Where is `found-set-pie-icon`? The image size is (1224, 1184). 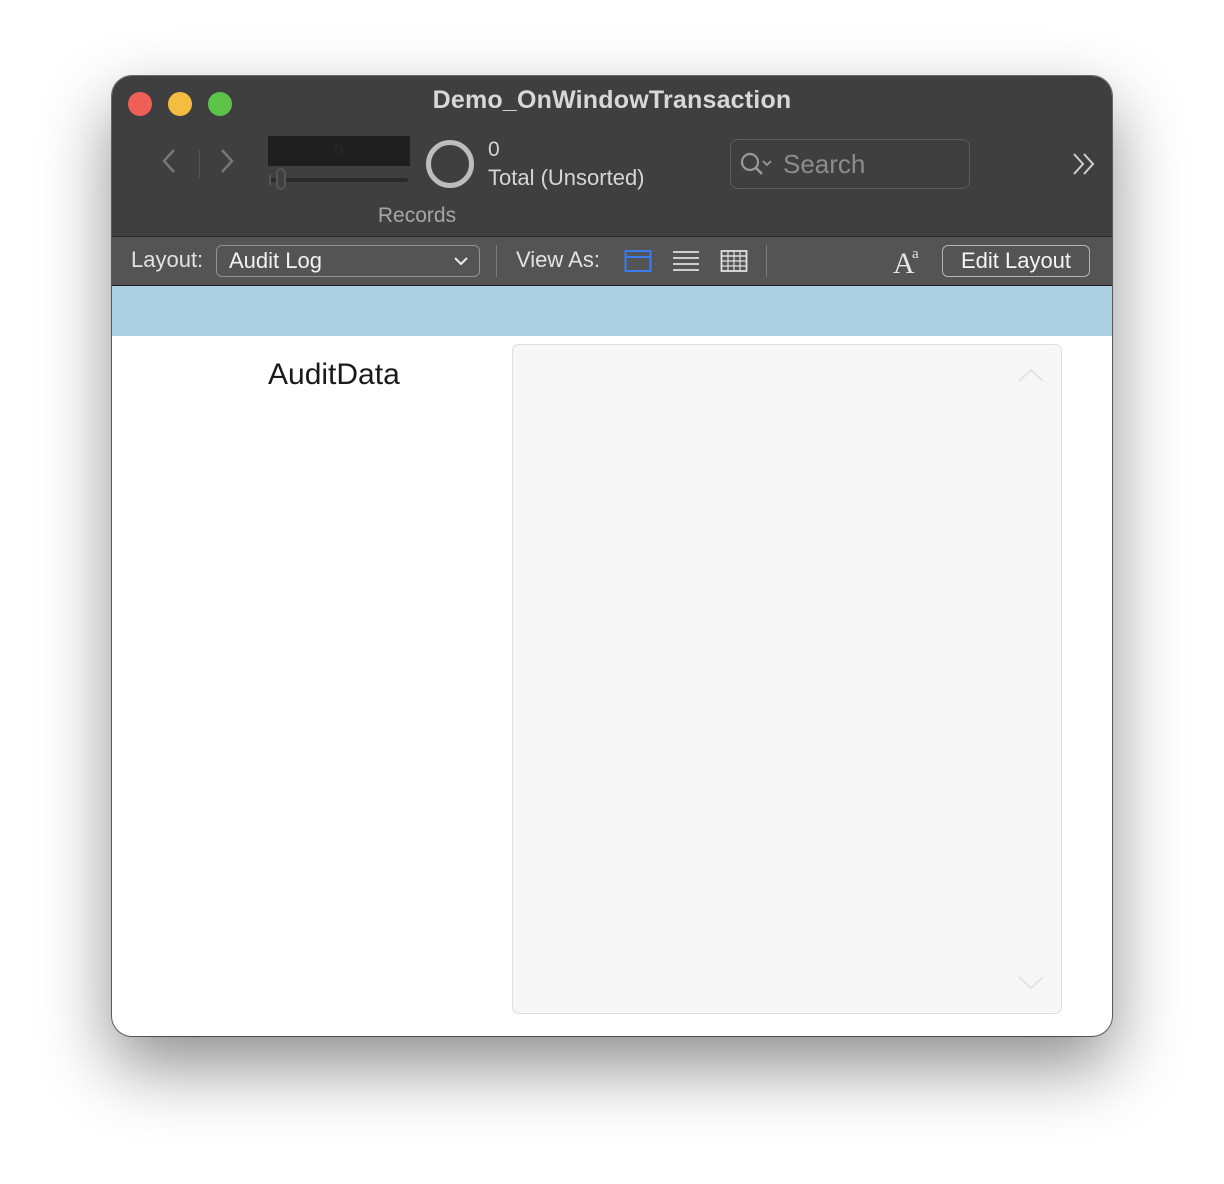 found-set-pie-icon is located at coordinates (450, 164).